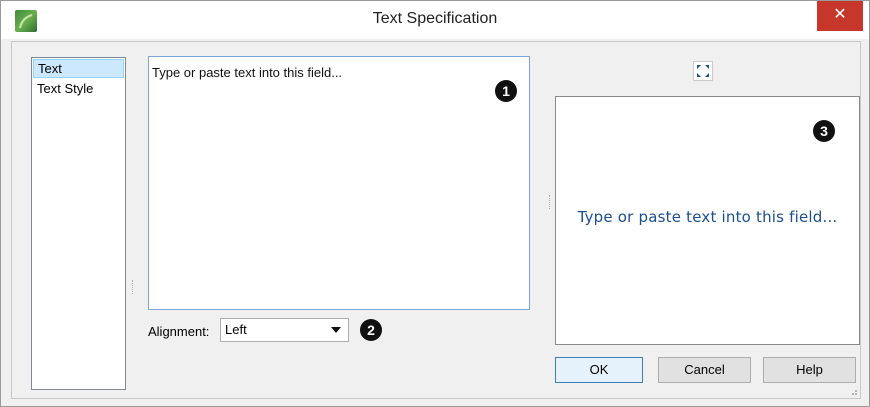  Describe the element at coordinates (284, 330) in the screenshot. I see `alignment-select: Left` at that location.